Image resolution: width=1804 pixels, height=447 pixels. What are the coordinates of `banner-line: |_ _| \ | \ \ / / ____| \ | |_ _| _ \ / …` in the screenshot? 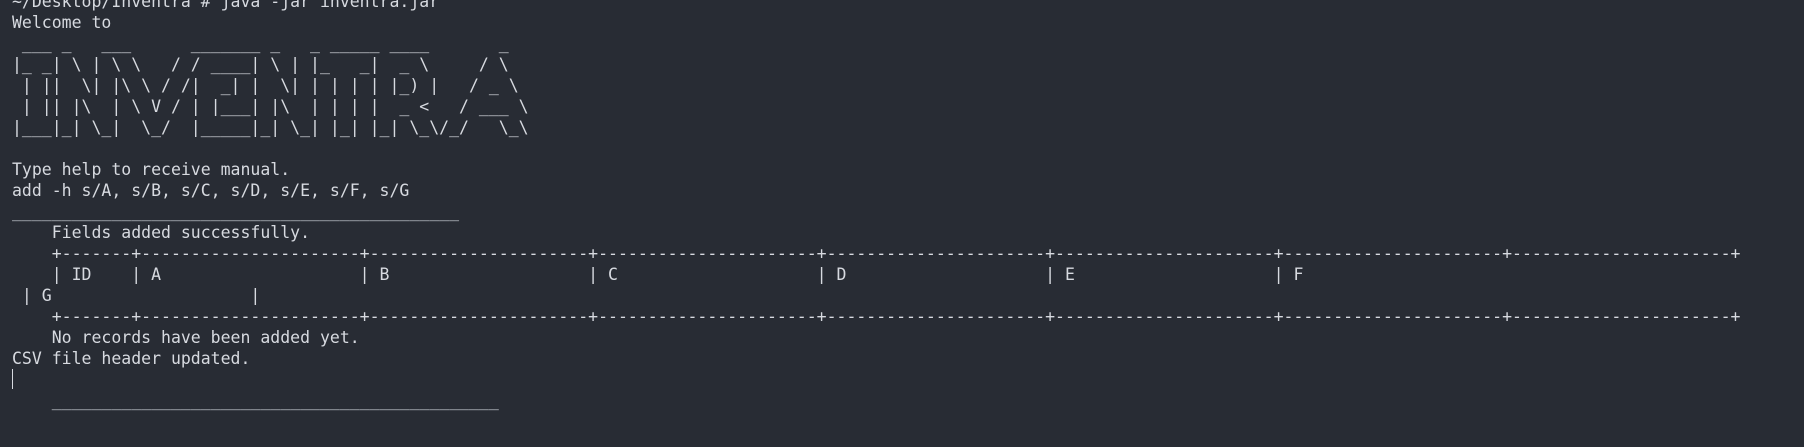 It's located at (260, 64).